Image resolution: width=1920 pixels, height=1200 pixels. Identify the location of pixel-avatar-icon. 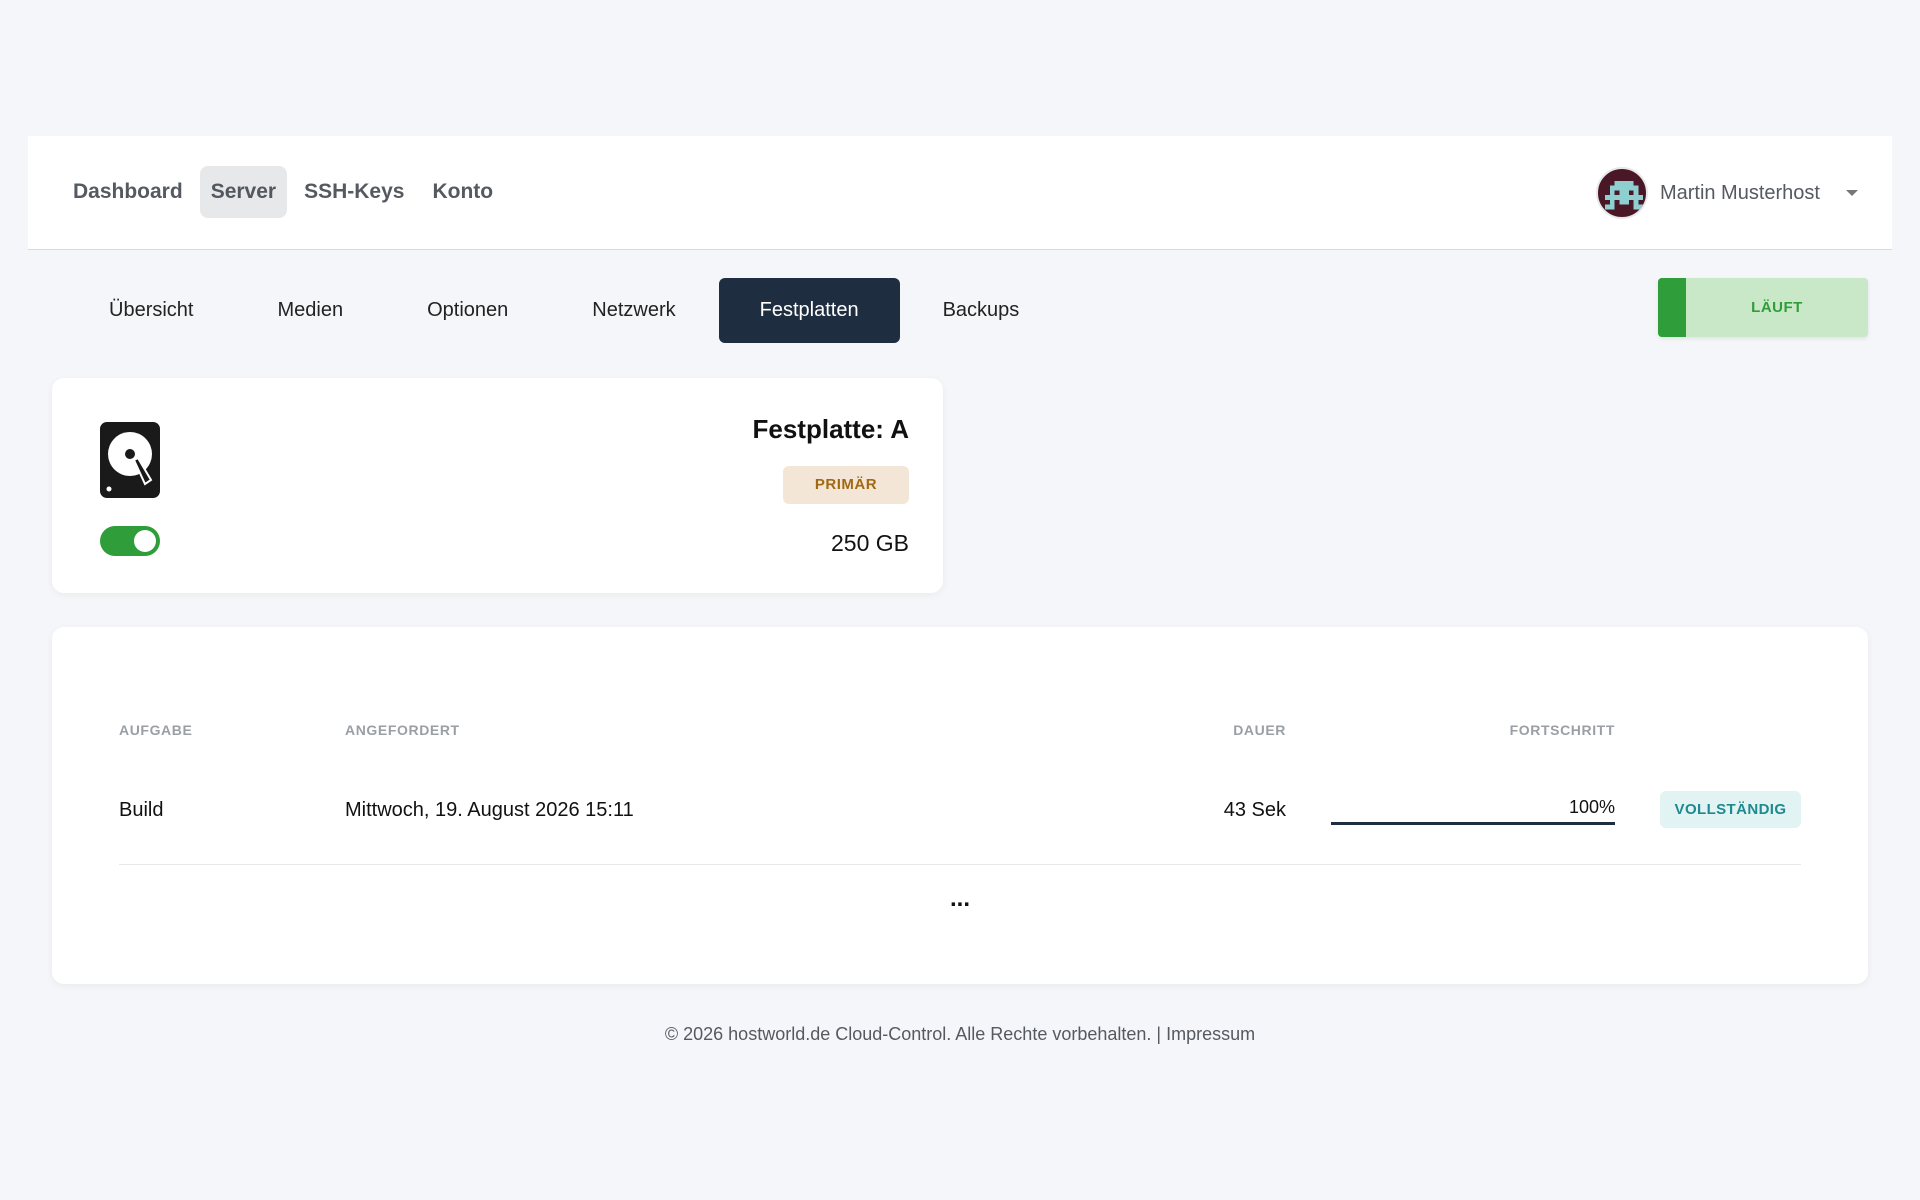
(1623, 195).